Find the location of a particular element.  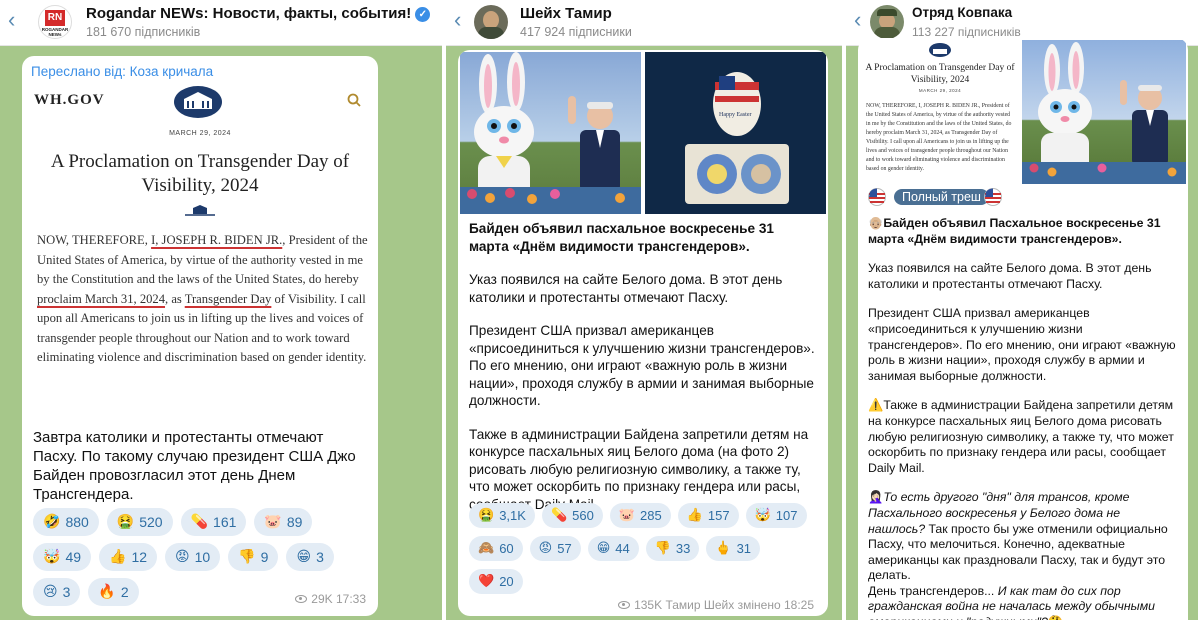

reaction-pill: 🙈 60 is located at coordinates (496, 548).